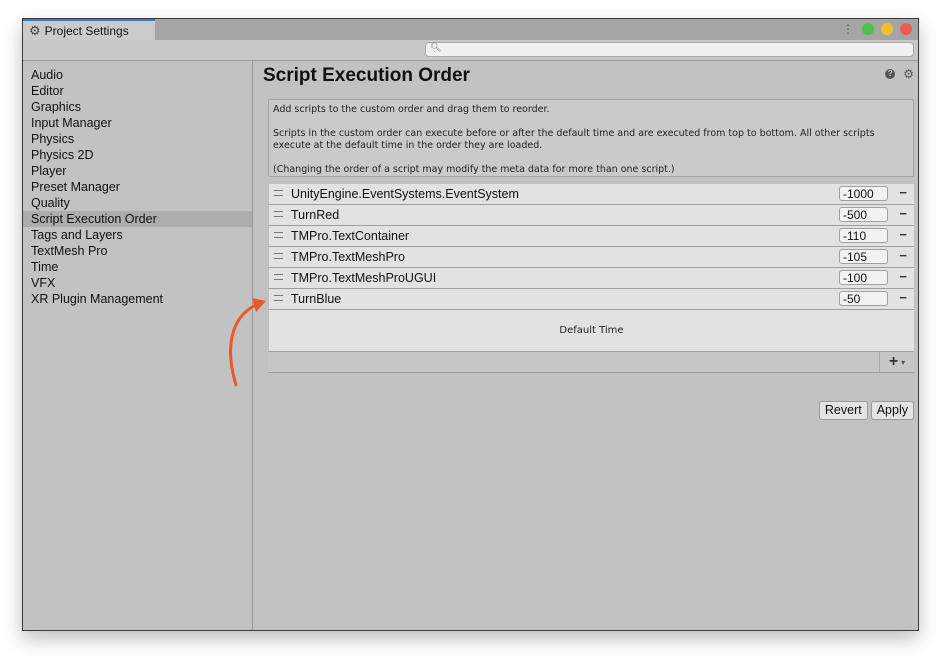 The image size is (942, 659). What do you see at coordinates (591, 236) in the screenshot?
I see `script-row: TMPro.TextContainer -110−` at bounding box center [591, 236].